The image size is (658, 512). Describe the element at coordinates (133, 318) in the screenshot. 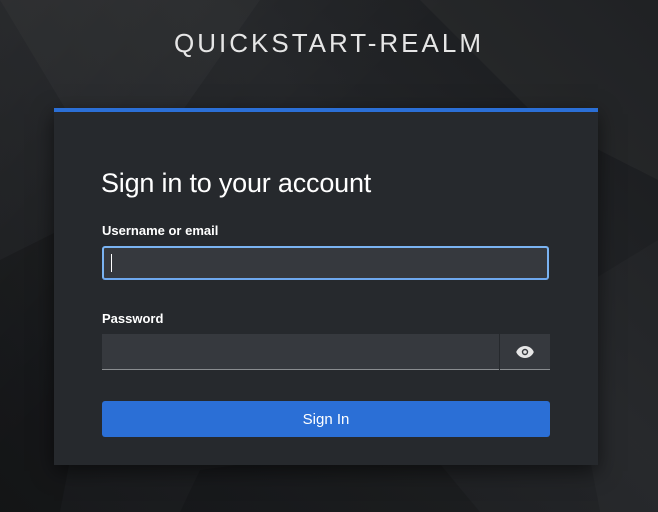

I see `password-label: Password` at that location.